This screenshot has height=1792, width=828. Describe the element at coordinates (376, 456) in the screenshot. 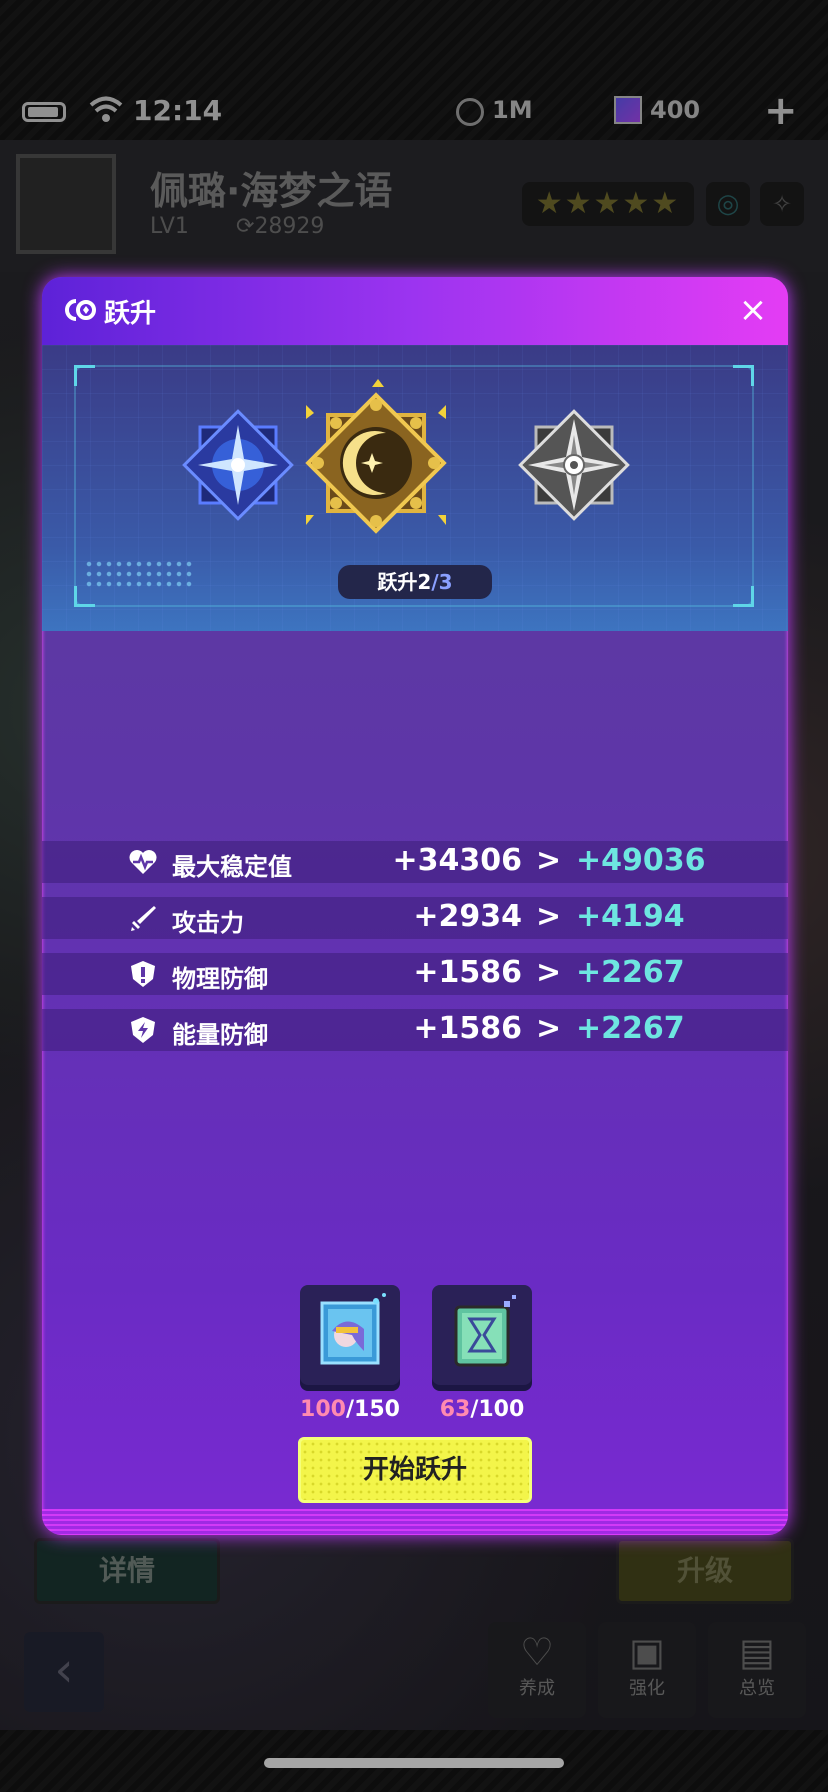

I see `stage-2-moon-emblem-icon` at that location.